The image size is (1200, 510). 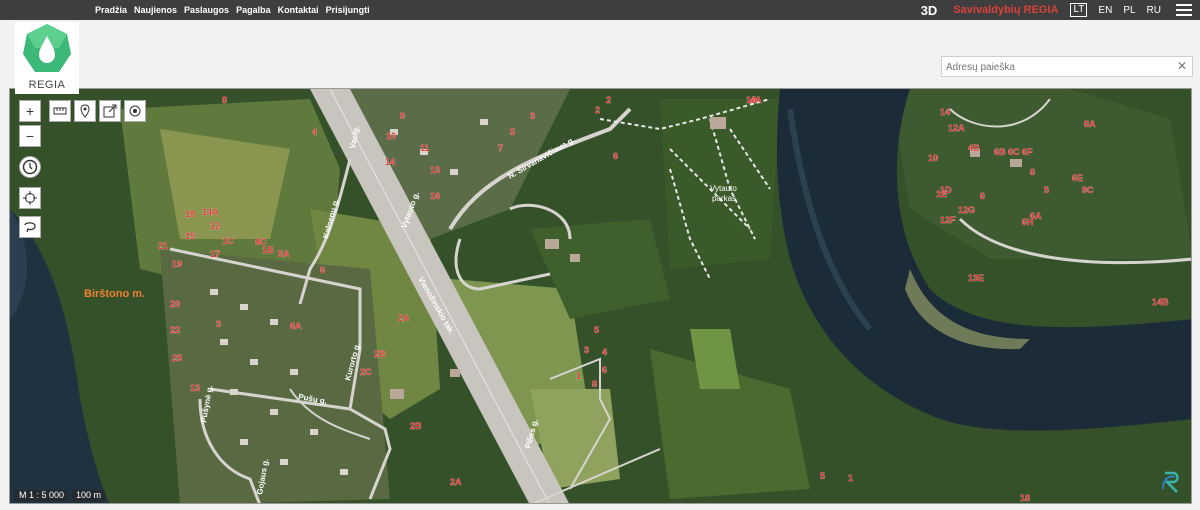 What do you see at coordinates (60, 111) in the screenshot?
I see `measure-icon` at bounding box center [60, 111].